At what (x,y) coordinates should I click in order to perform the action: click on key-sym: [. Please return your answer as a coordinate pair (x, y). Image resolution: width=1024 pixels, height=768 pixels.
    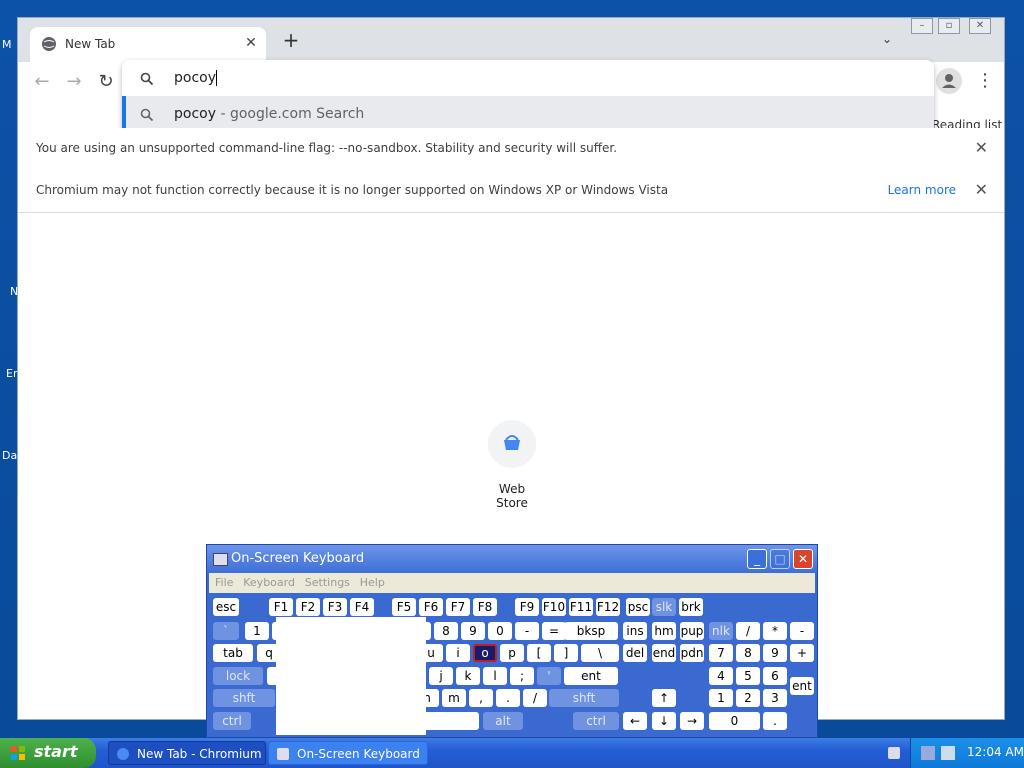
    Looking at the image, I should click on (539, 653).